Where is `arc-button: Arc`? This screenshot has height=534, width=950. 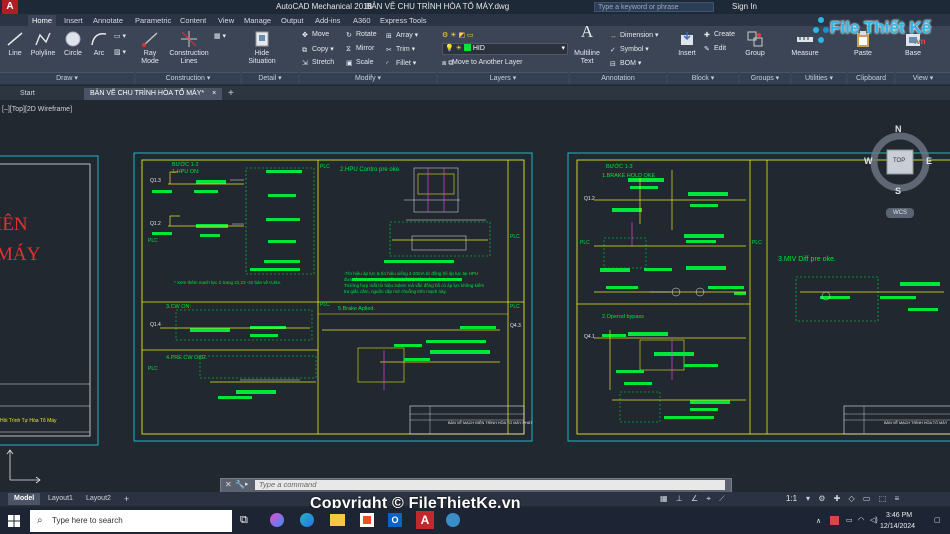 arc-button: Arc is located at coordinates (99, 44).